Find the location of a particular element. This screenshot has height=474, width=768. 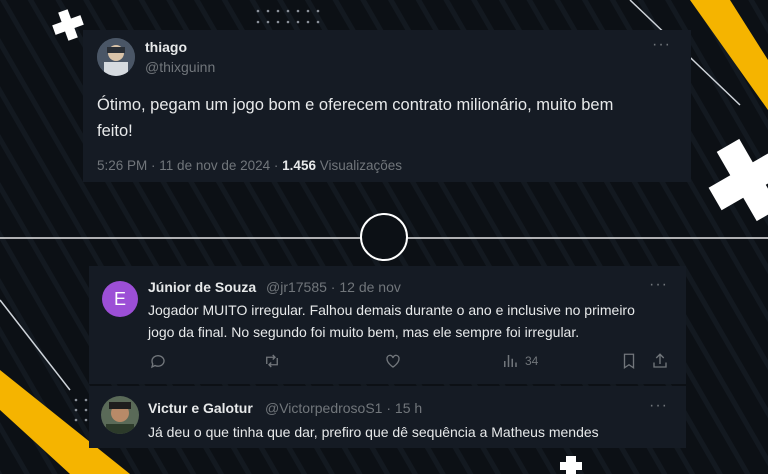

author-handle-text: @VictorpedrosoS1 is located at coordinates (323, 408).